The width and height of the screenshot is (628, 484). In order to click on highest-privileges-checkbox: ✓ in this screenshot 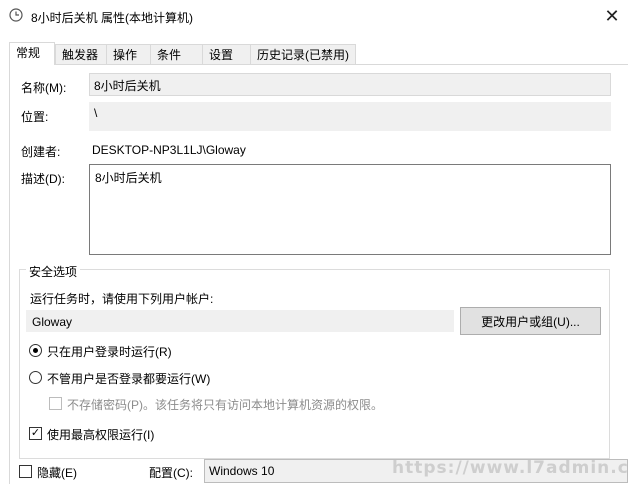, I will do `click(35, 433)`.